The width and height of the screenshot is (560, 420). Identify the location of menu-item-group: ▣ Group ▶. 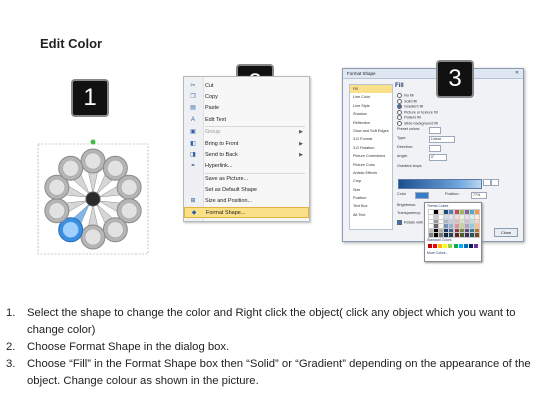
(246, 132).